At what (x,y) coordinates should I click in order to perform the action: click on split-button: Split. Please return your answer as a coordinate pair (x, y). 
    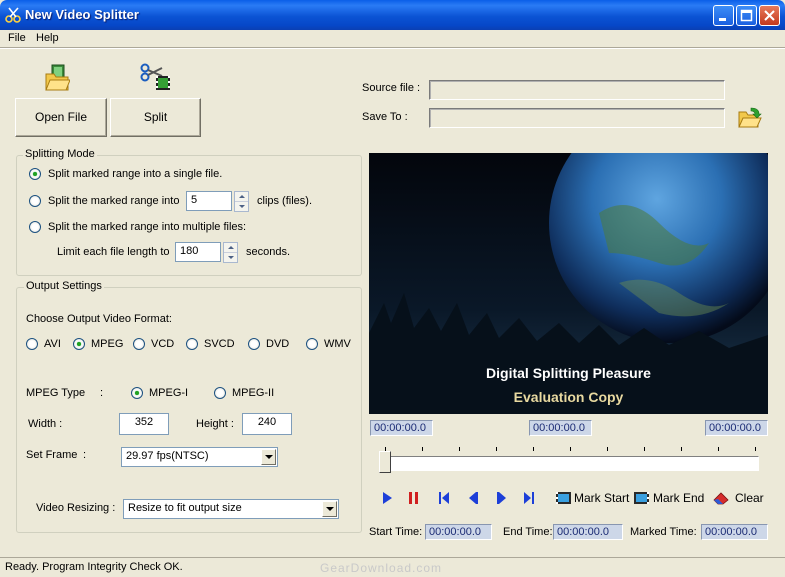
    Looking at the image, I should click on (155, 117).